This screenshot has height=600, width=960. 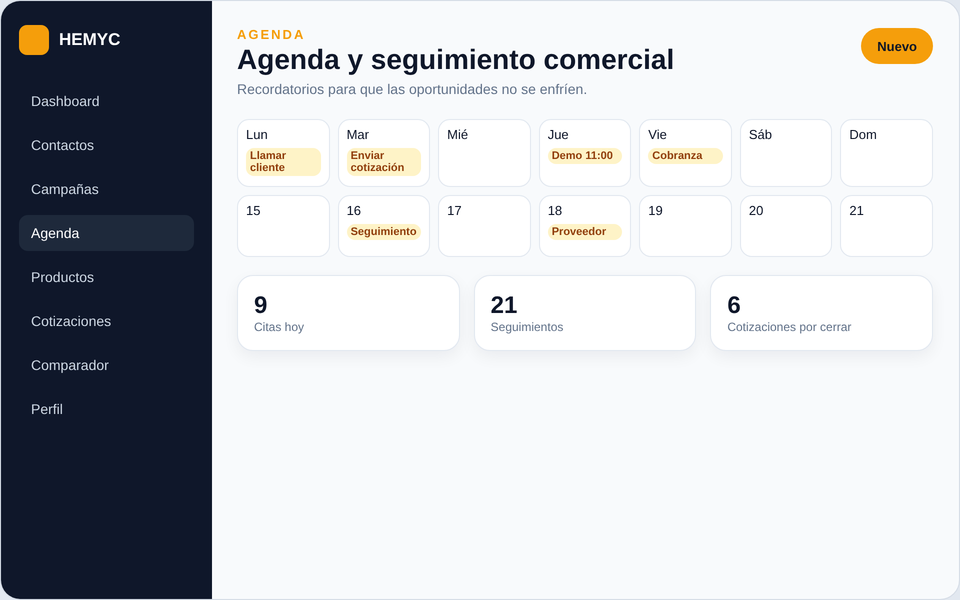 I want to click on event-chip: Seguimiento, so click(x=384, y=232).